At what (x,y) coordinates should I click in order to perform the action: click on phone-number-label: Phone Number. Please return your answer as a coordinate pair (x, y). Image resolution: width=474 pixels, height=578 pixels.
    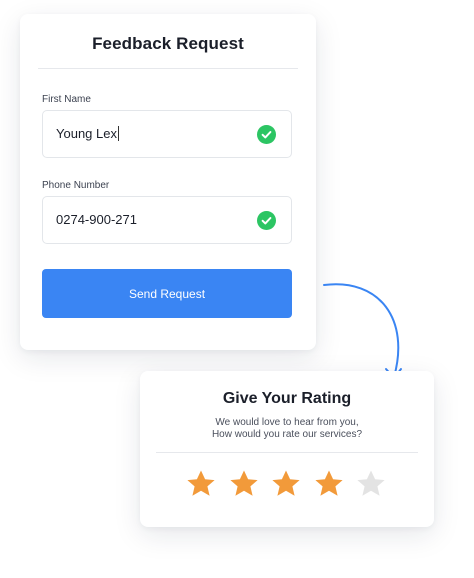
    Looking at the image, I should click on (76, 185).